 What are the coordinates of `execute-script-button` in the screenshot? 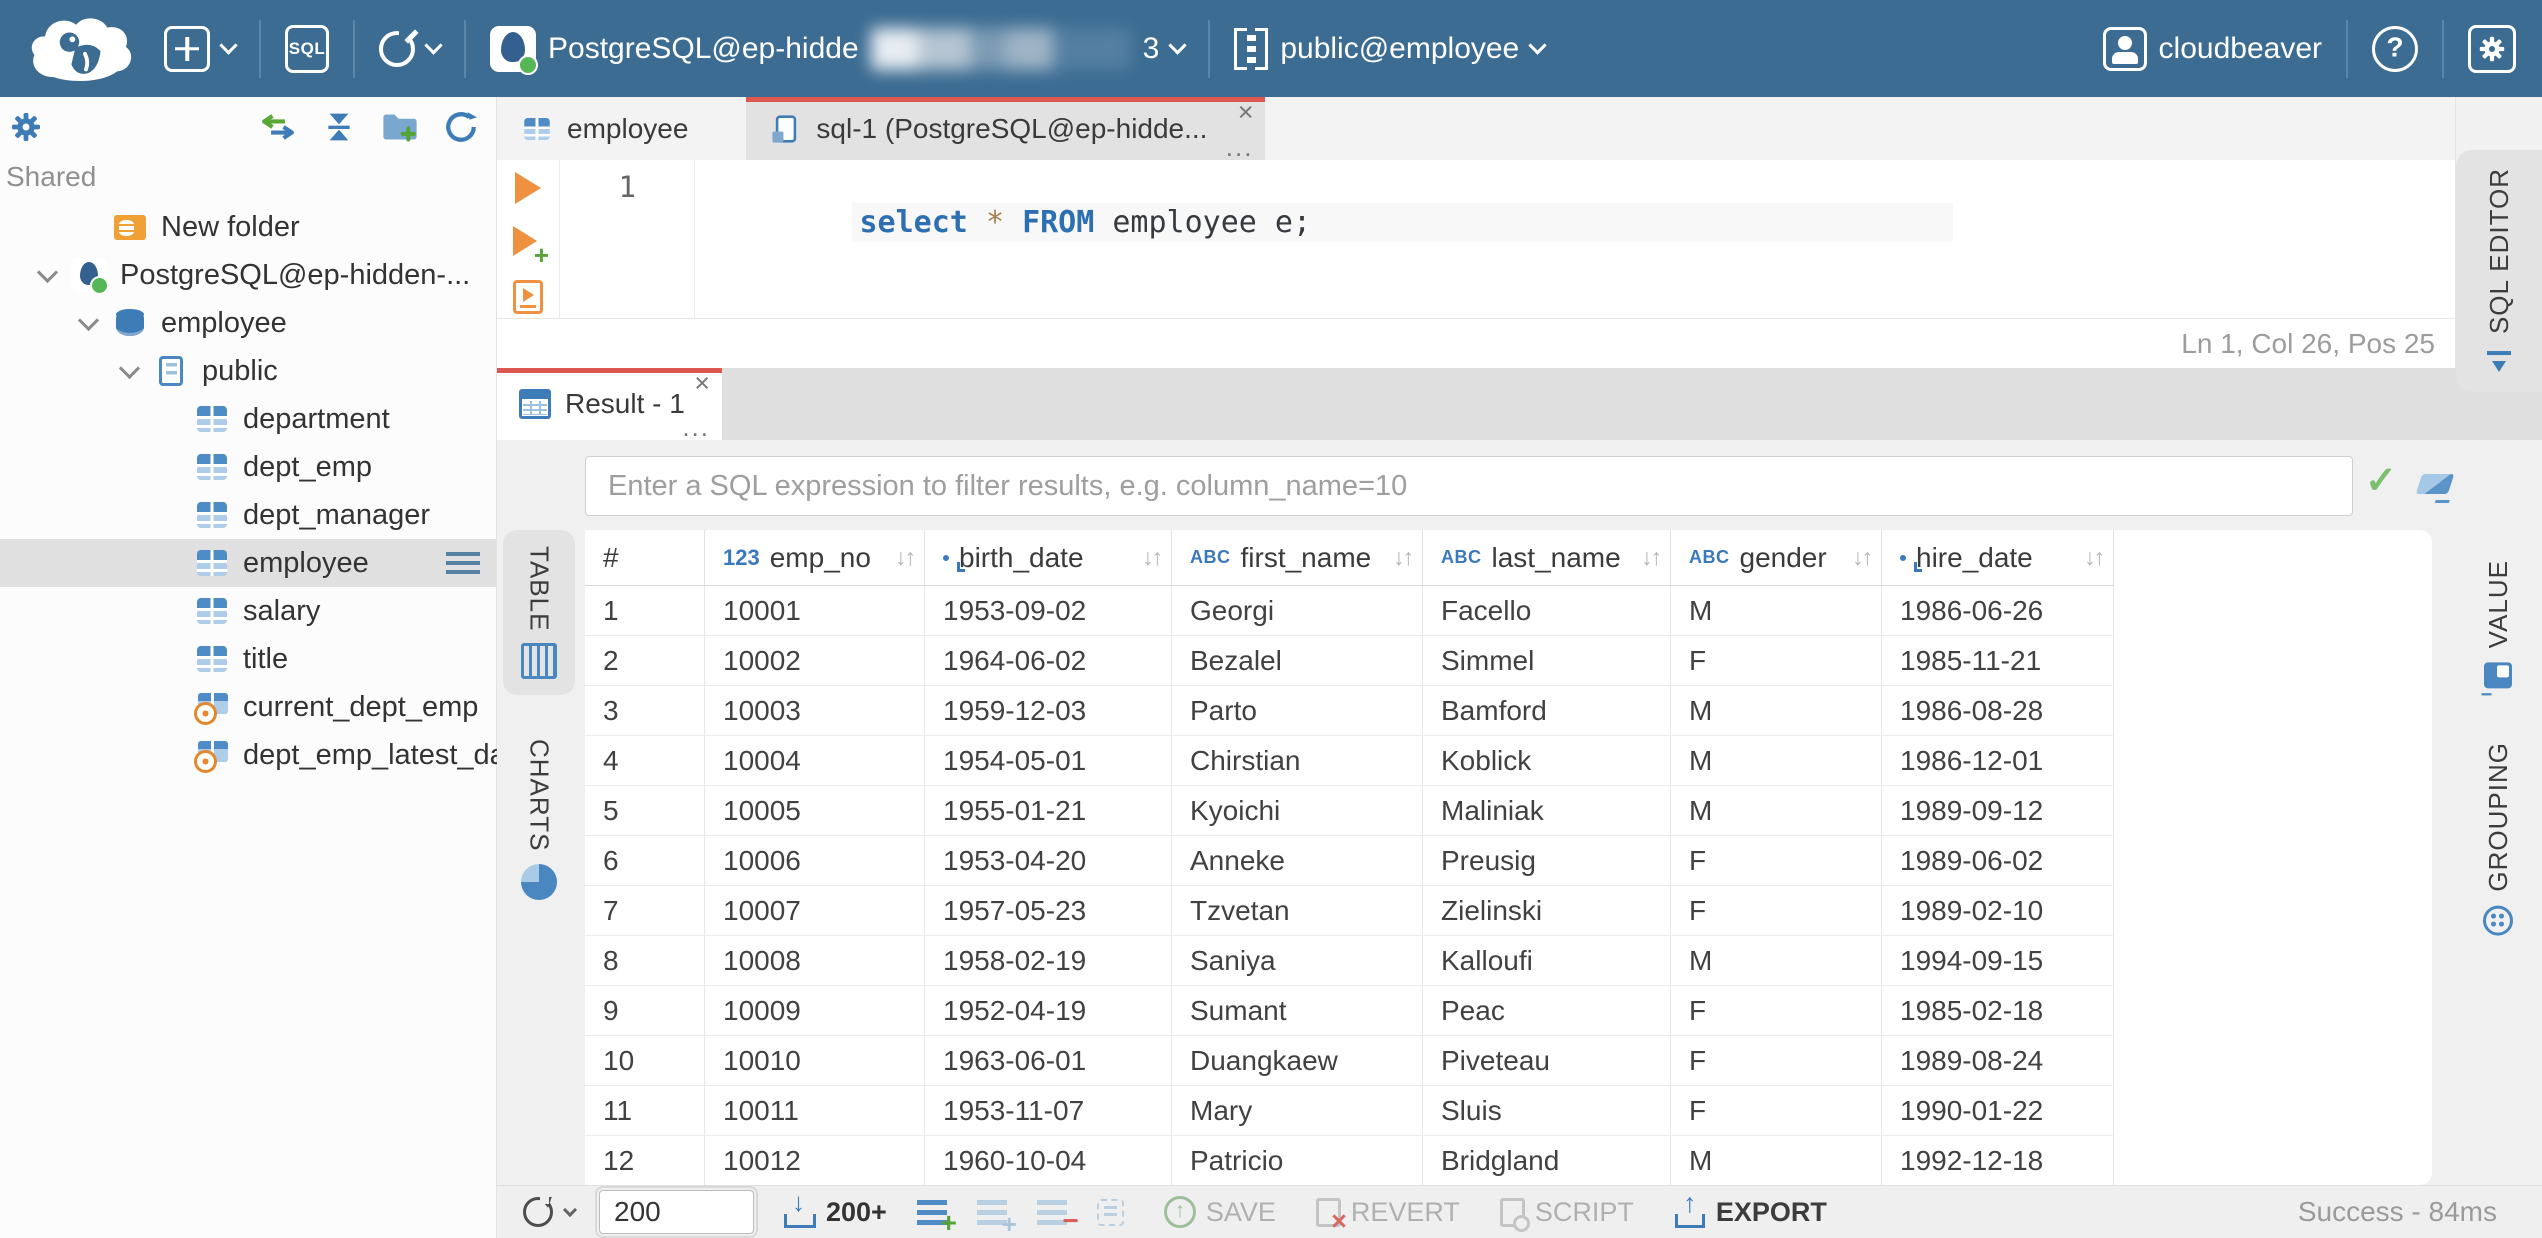 It's located at (528, 297).